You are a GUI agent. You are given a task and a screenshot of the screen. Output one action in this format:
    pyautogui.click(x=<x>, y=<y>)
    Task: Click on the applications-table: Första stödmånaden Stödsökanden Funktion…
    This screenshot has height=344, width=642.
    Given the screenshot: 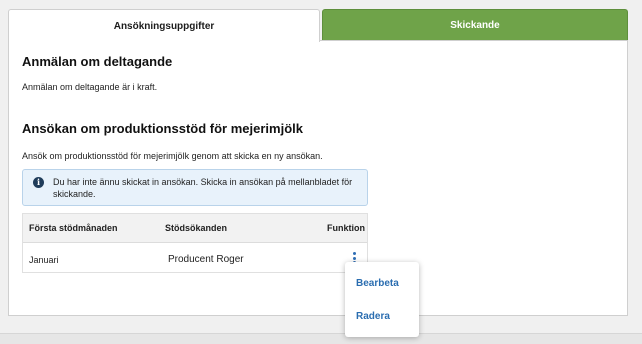 What is the action you would take?
    pyautogui.click(x=195, y=243)
    